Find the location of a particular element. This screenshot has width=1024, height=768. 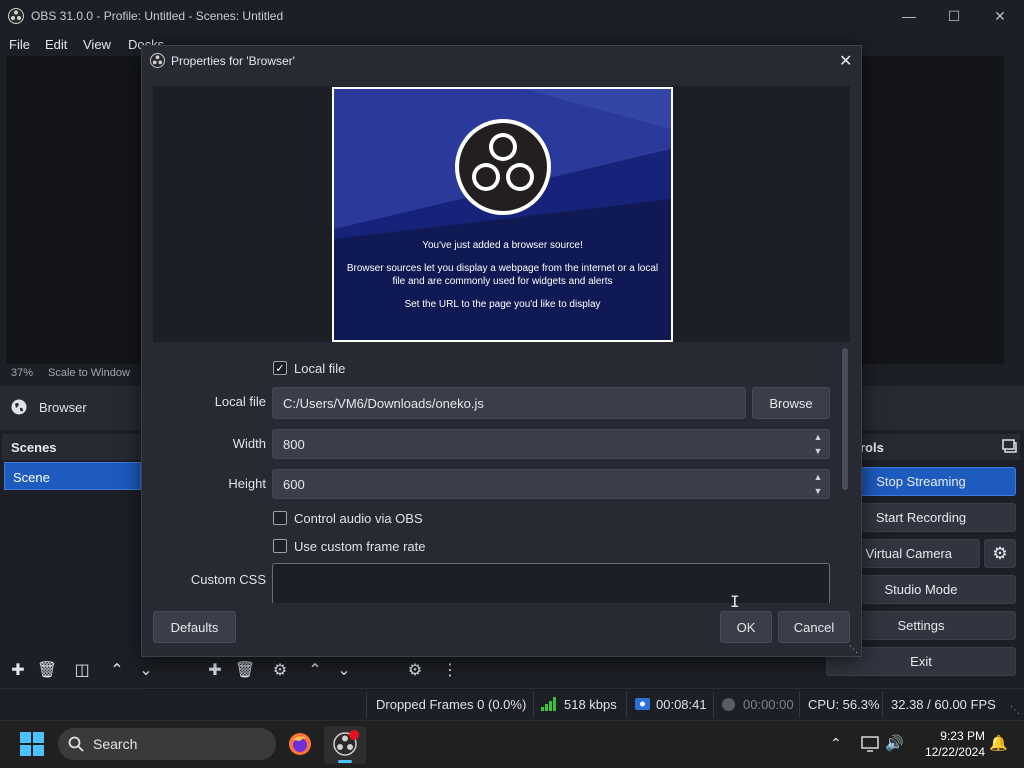

local-file-input: C:/Users/VM6/Downloads/oneko.js is located at coordinates (509, 403).